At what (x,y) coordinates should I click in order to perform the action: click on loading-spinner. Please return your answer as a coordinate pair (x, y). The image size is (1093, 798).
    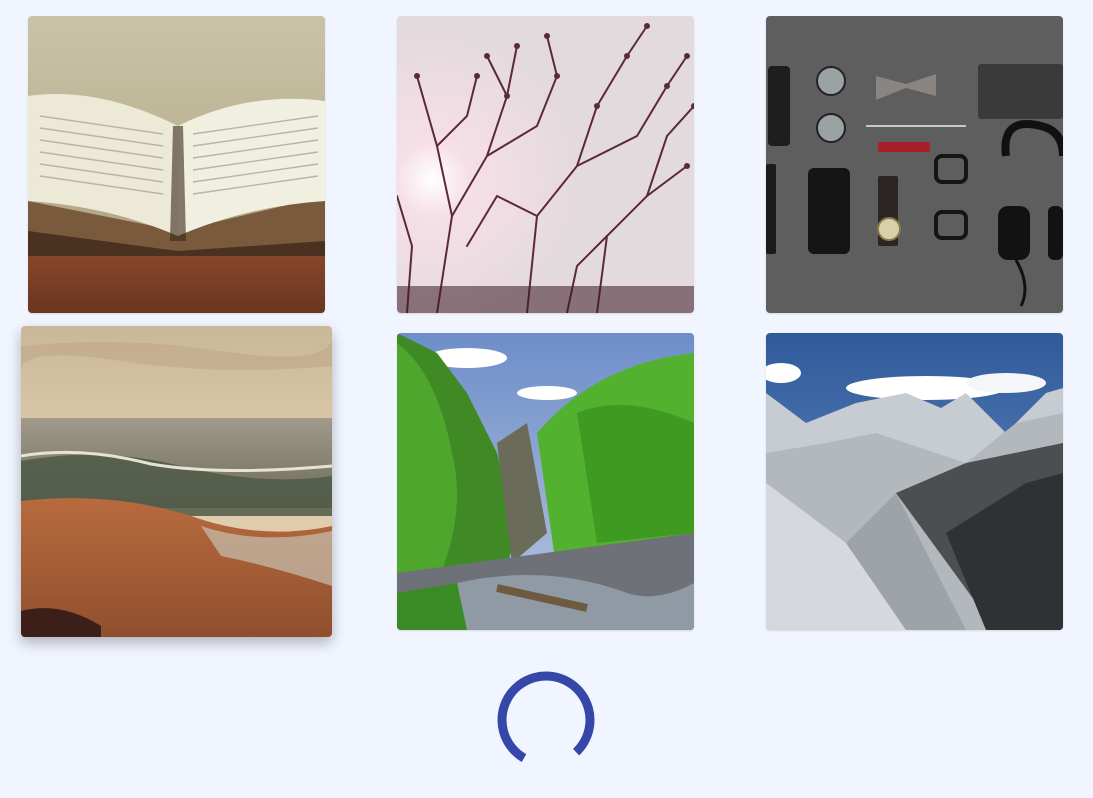
    Looking at the image, I should click on (546, 720).